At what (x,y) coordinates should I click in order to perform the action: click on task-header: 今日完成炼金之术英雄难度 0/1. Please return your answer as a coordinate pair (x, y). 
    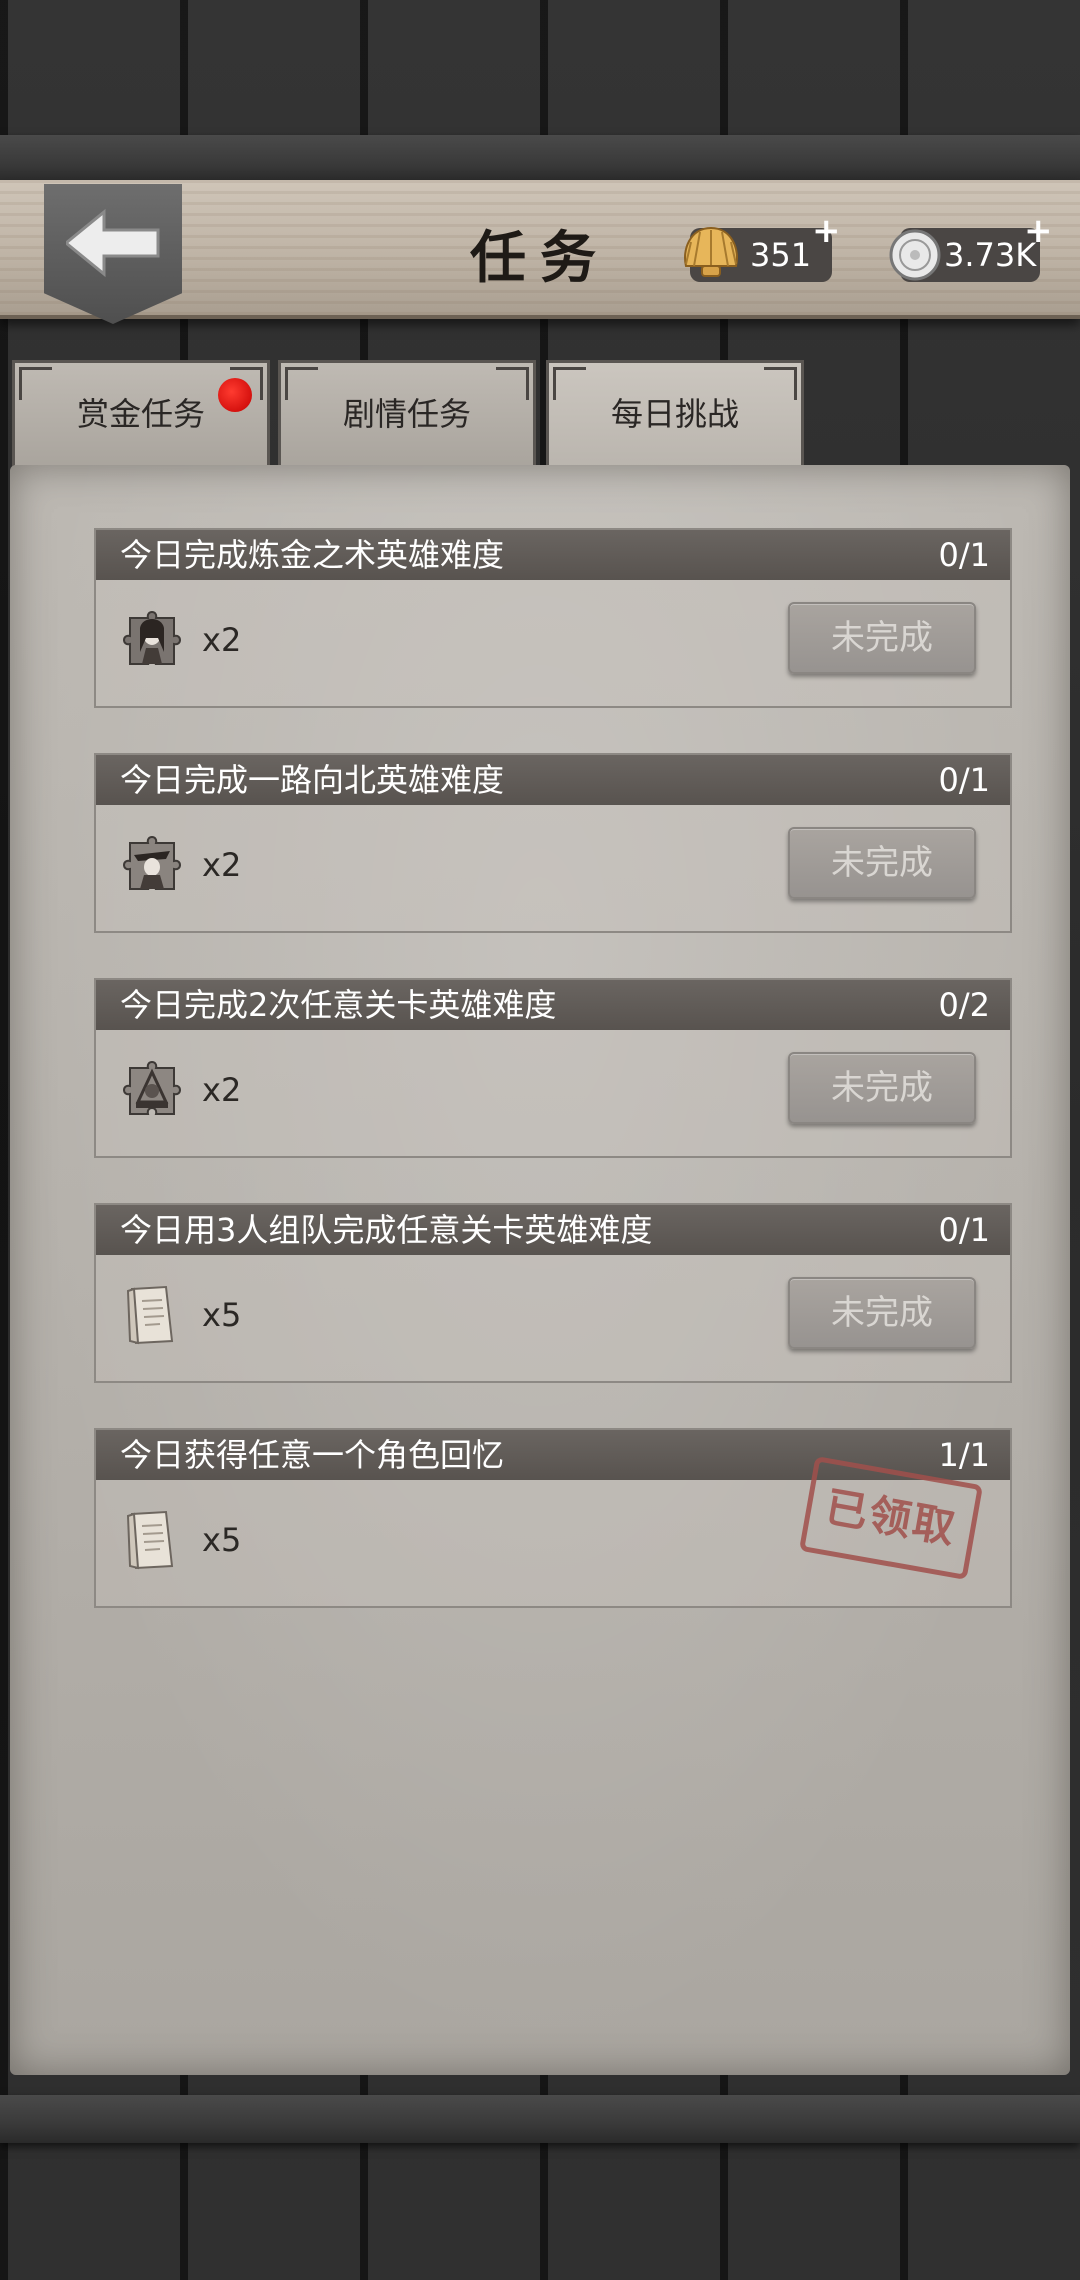
    Looking at the image, I should click on (553, 555).